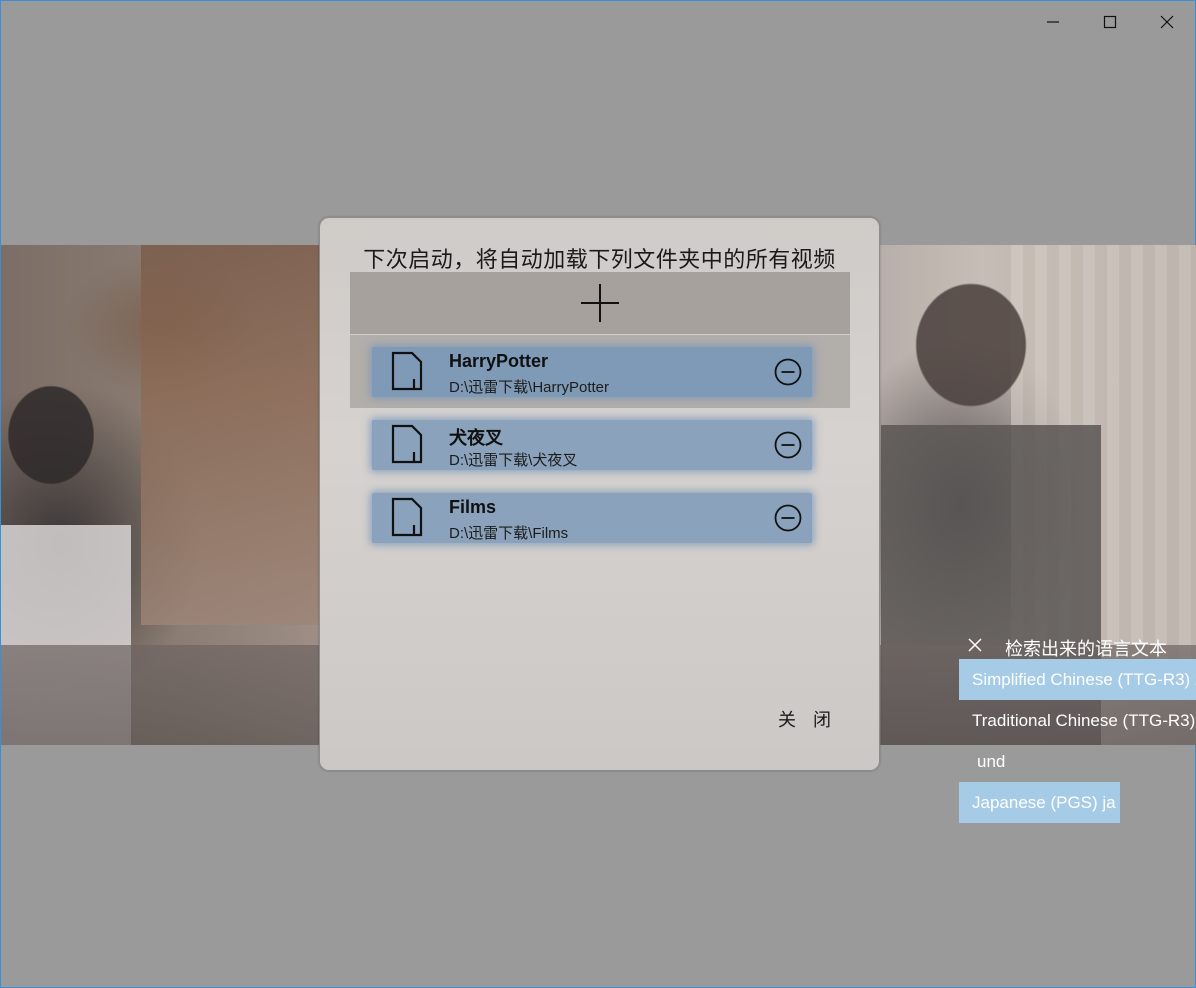  I want to click on close-window-button, so click(1166, 22).